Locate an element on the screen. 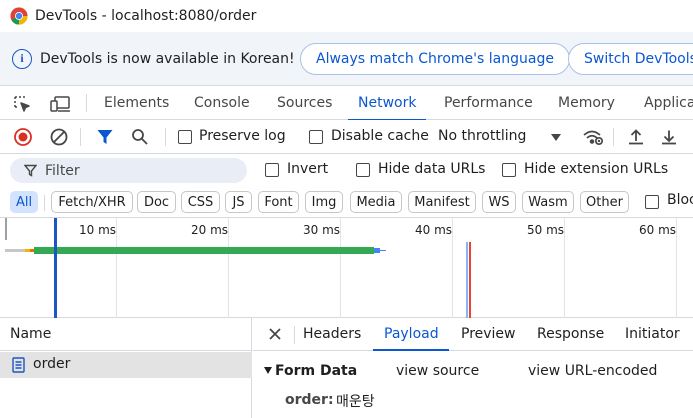 This screenshot has height=418, width=693. preserve-log-checkbox is located at coordinates (185, 137).